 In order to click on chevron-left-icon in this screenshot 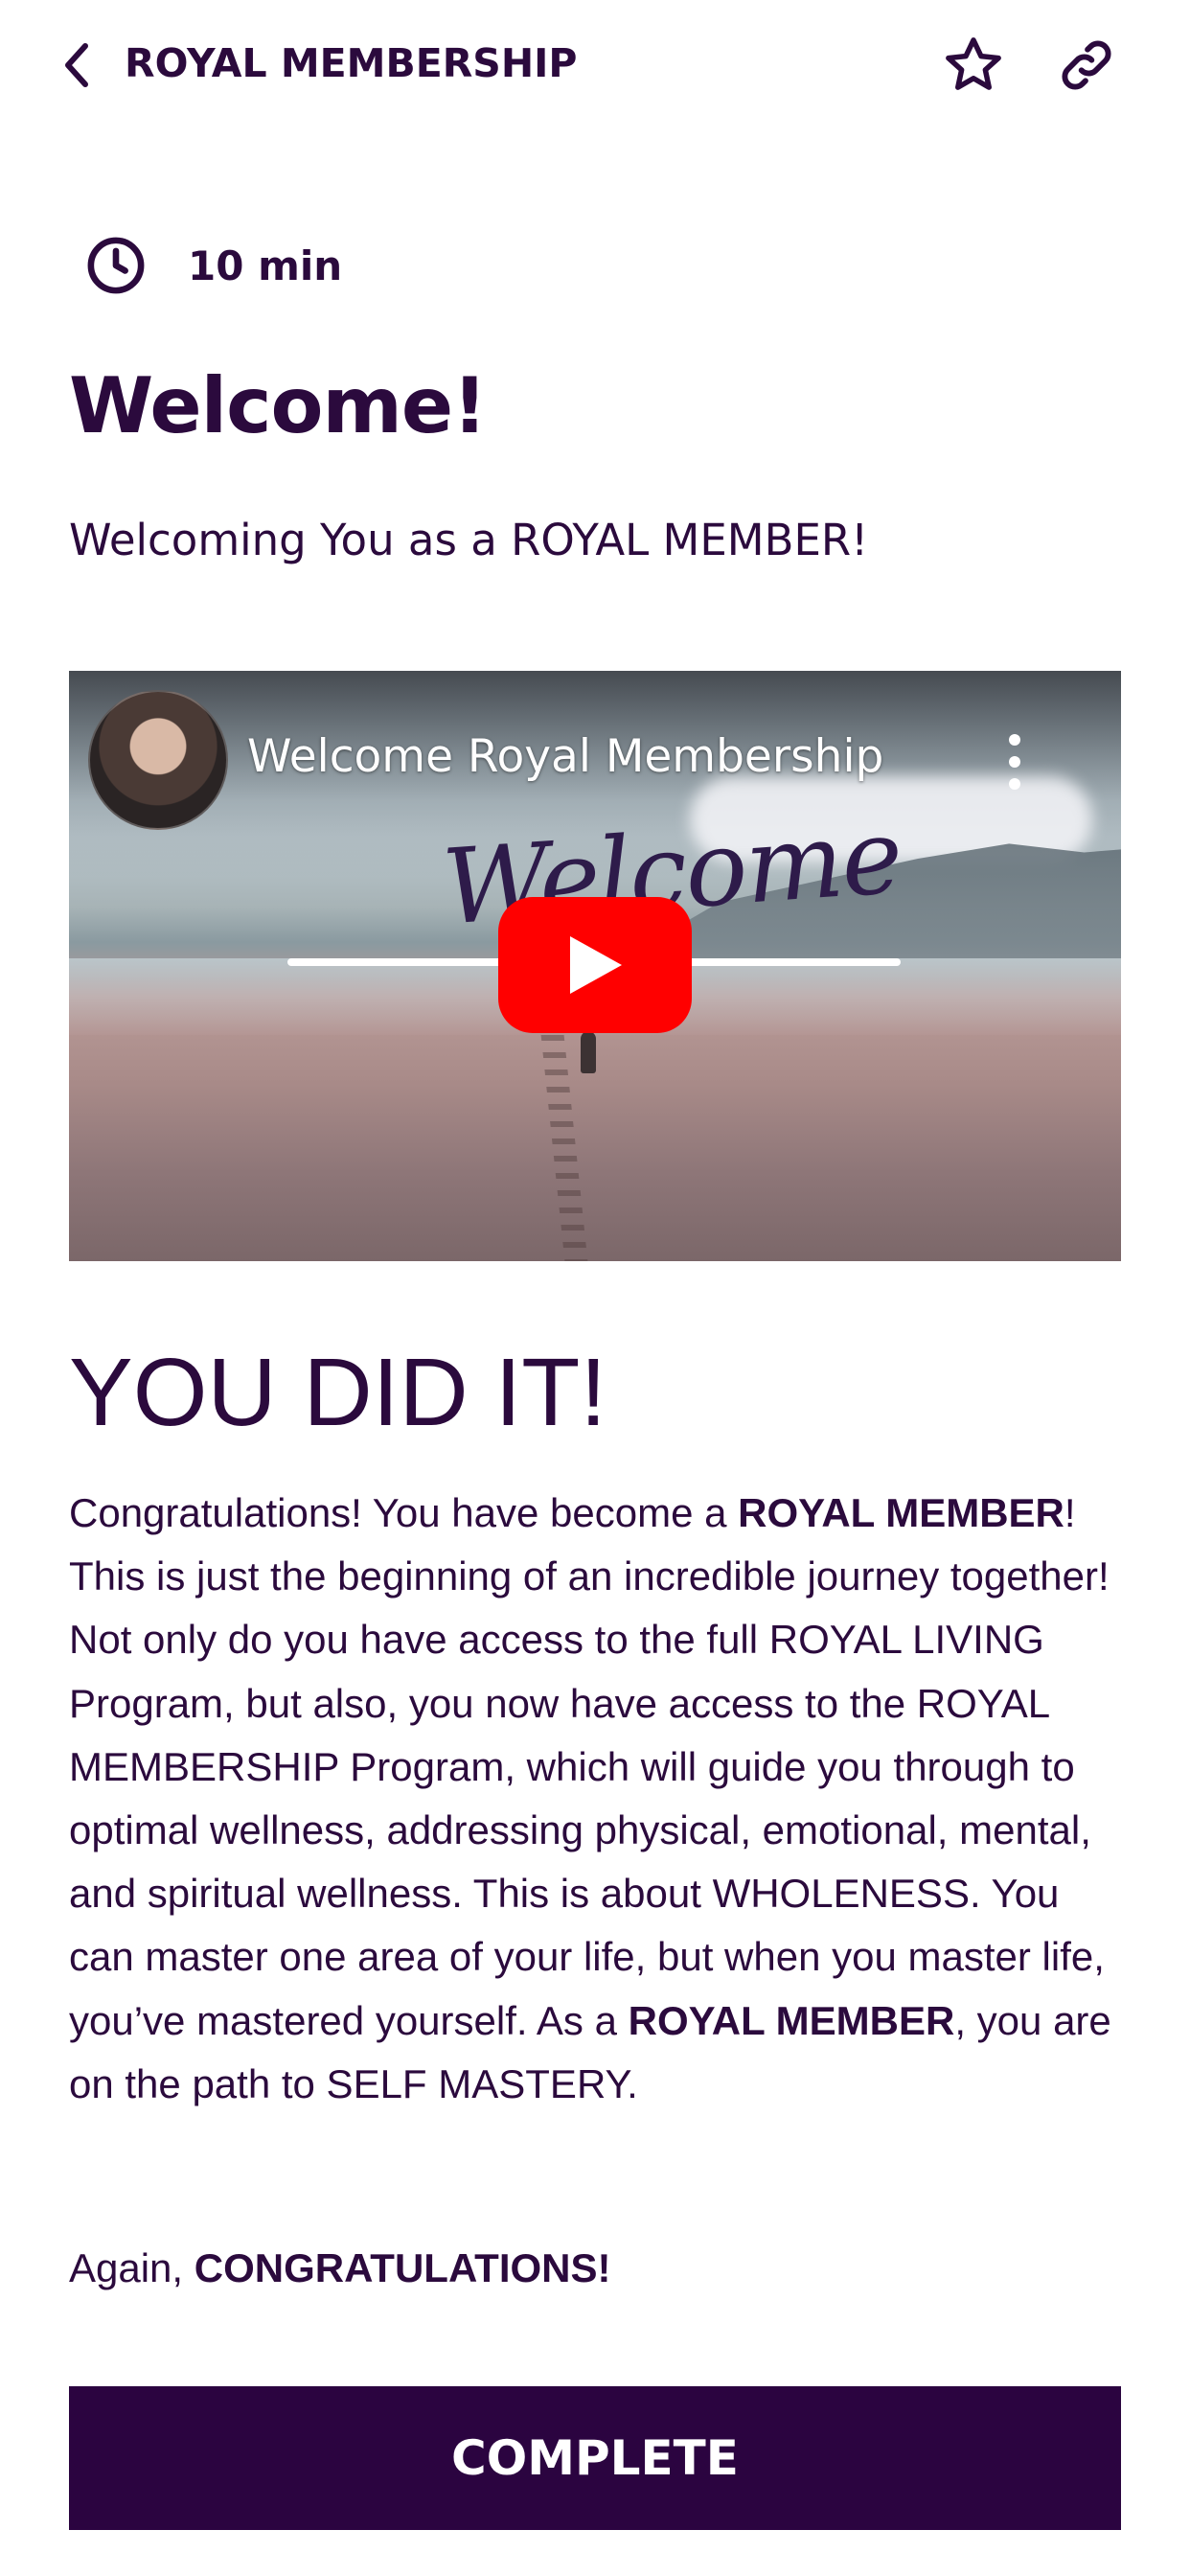, I will do `click(76, 65)`.